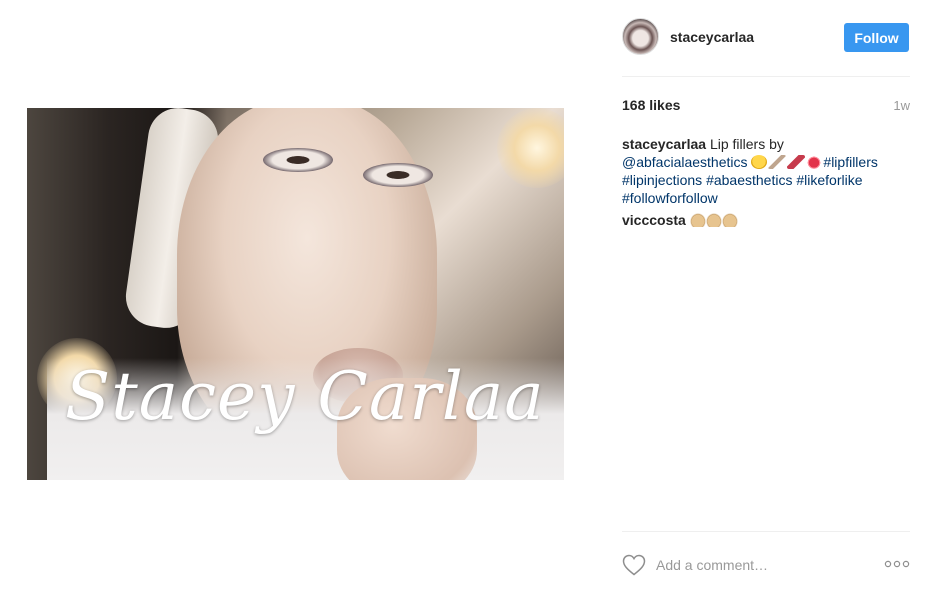 The image size is (930, 596). What do you see at coordinates (634, 565) in the screenshot?
I see `heart-icon` at bounding box center [634, 565].